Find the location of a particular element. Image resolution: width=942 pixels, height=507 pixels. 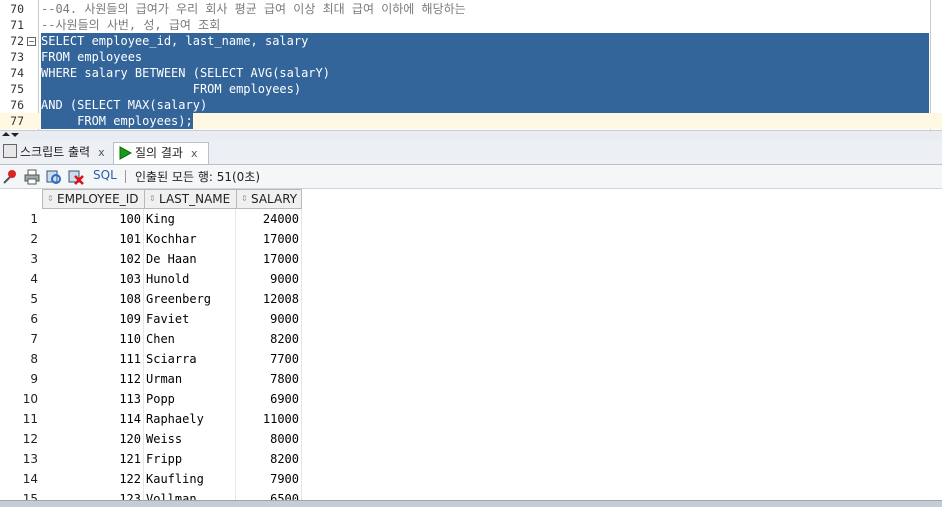

cell-last-name: Kochhar is located at coordinates (190, 239).